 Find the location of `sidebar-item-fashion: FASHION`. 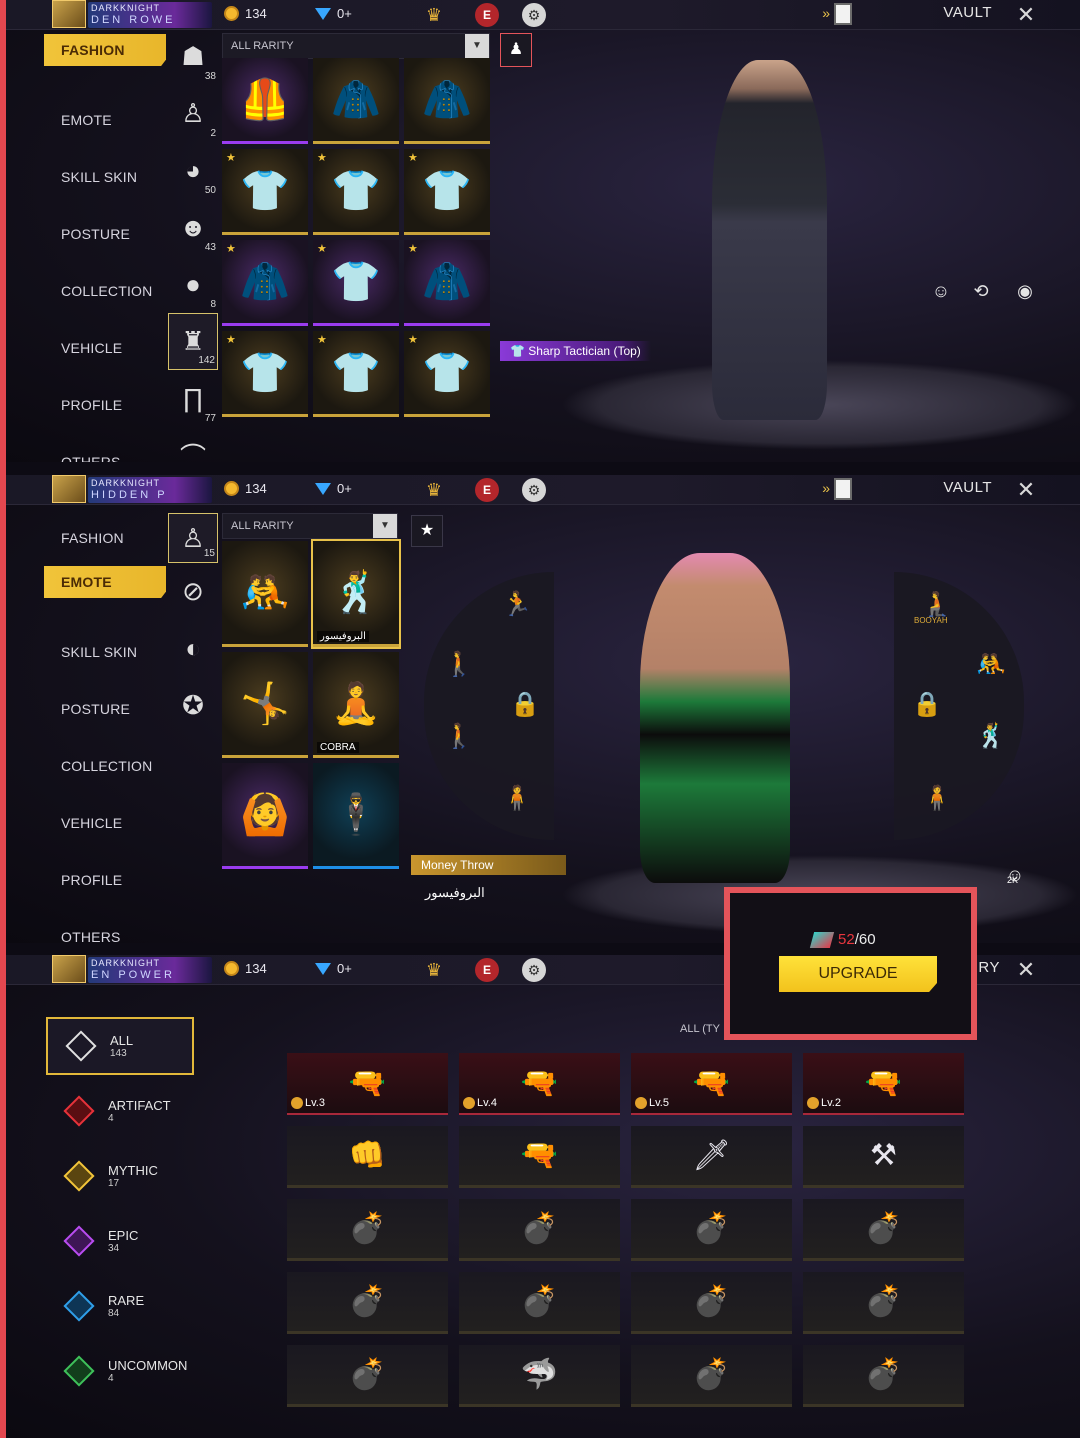

sidebar-item-fashion: FASHION is located at coordinates (105, 537).